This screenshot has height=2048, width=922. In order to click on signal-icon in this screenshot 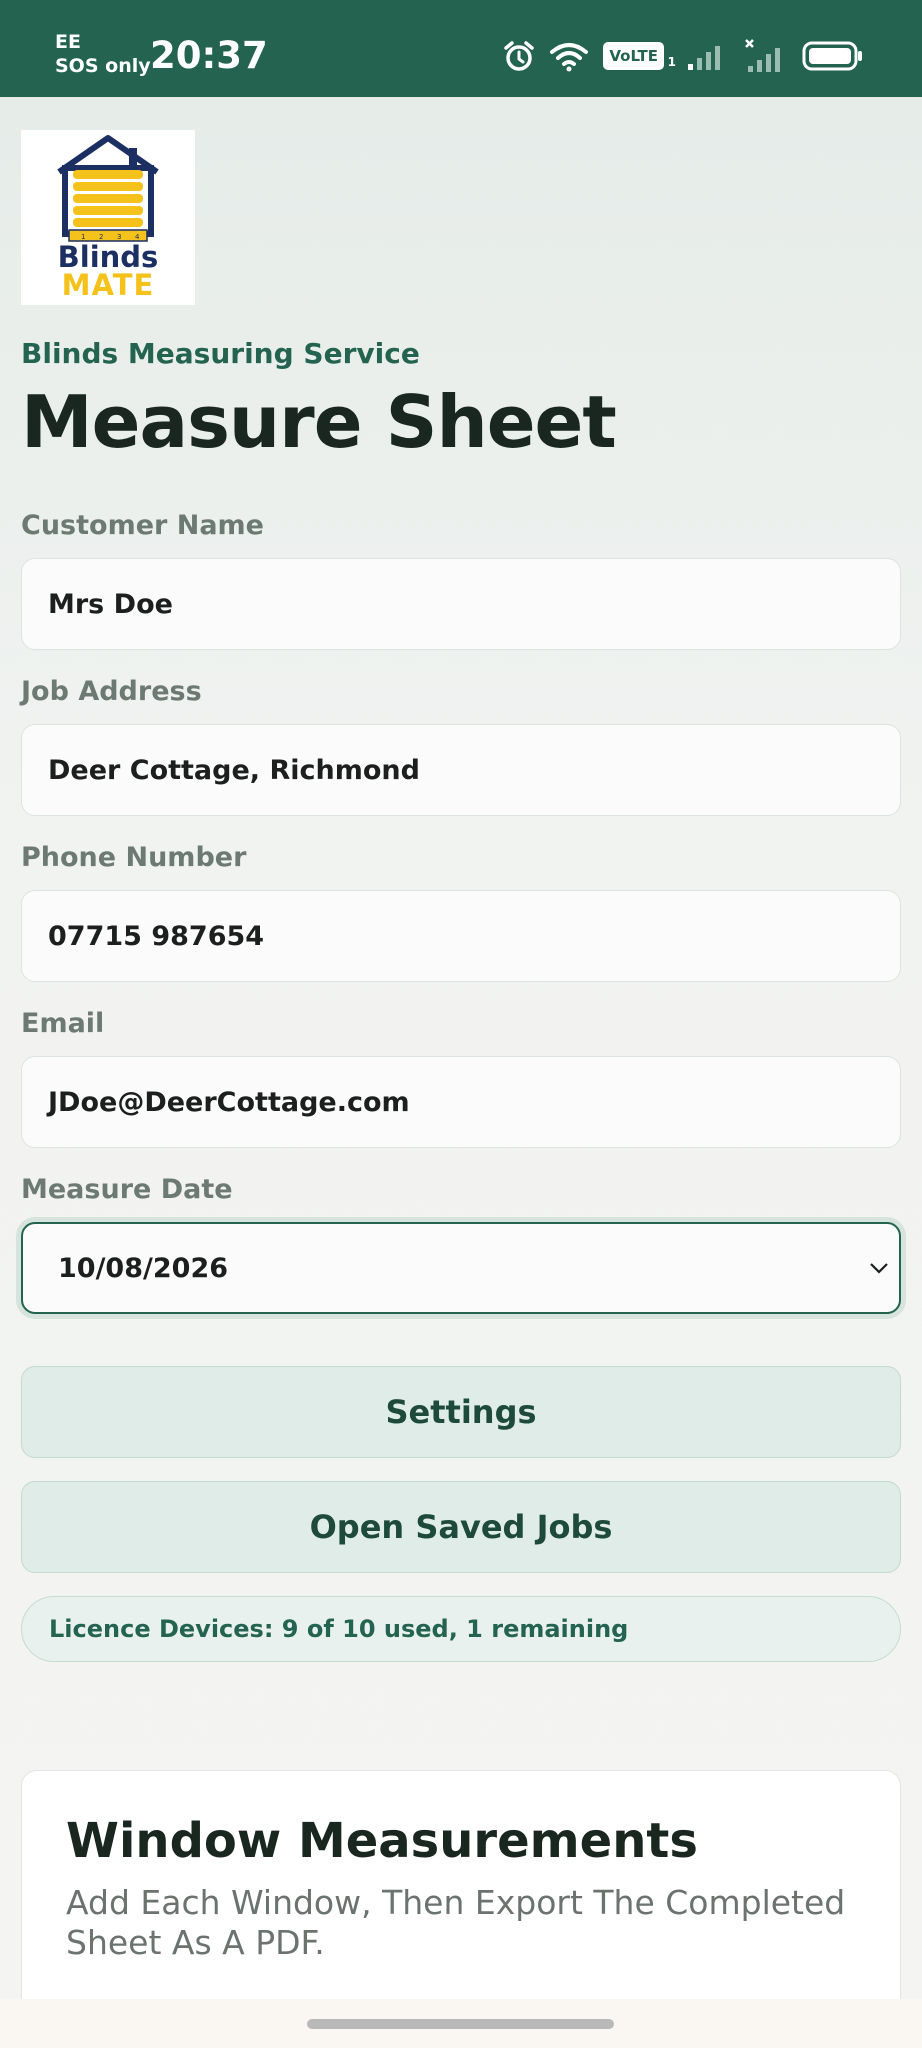, I will do `click(704, 58)`.